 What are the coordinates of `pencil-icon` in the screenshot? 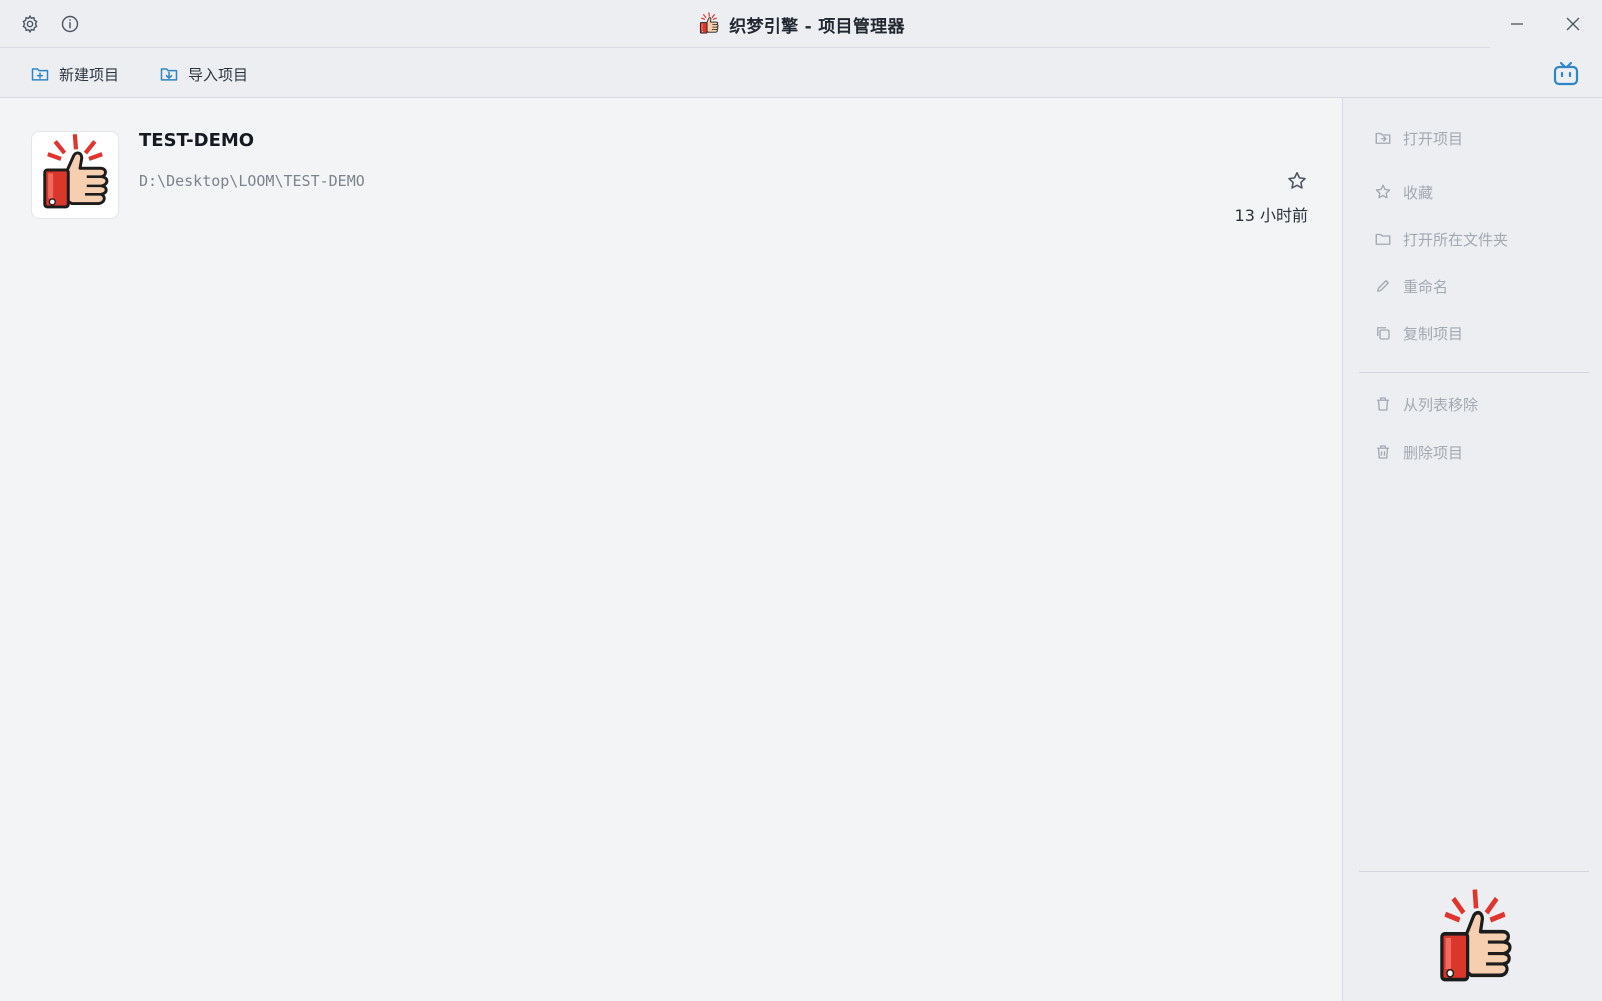 It's located at (1383, 286).